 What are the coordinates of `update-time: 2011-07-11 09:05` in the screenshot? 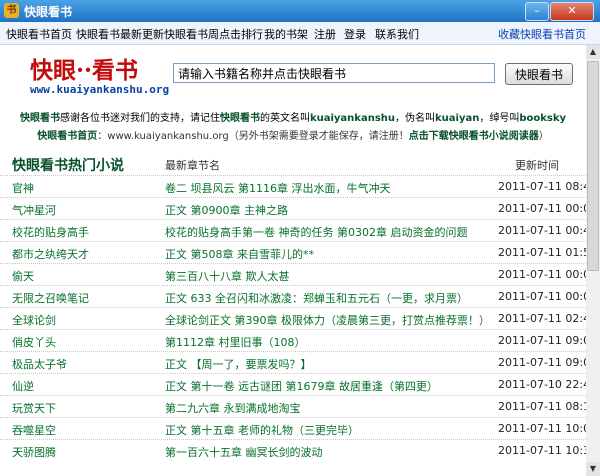 It's located at (542, 340).